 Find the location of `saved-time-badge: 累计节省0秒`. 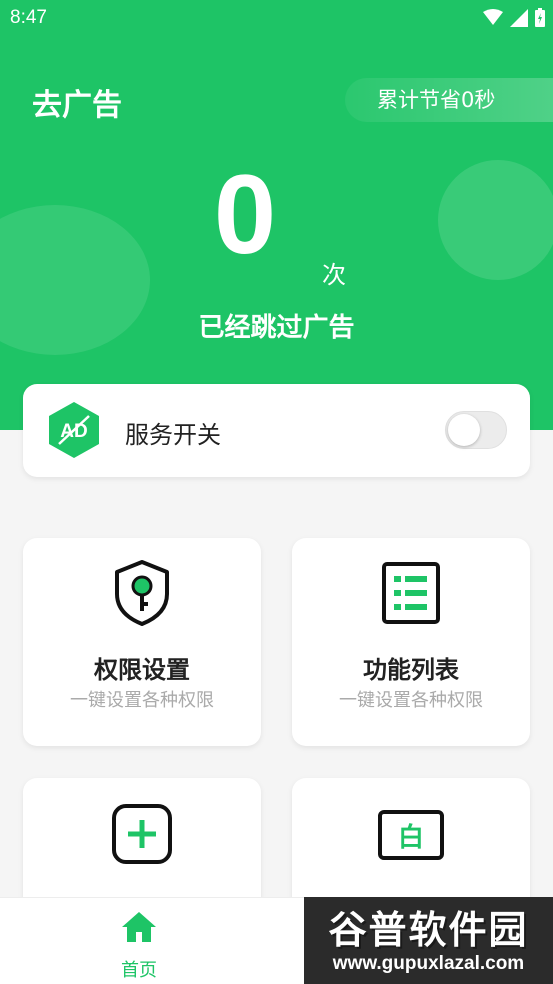

saved-time-badge: 累计节省0秒 is located at coordinates (449, 100).